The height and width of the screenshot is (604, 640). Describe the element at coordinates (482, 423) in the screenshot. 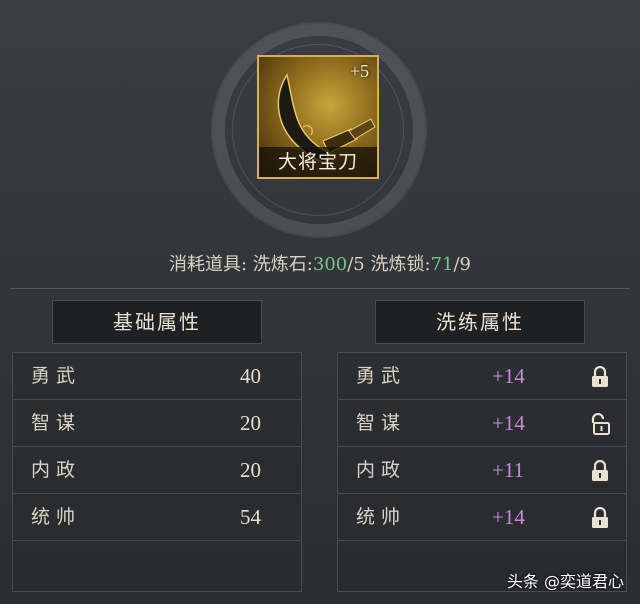

I see `refine-row: 智谋 +14` at that location.